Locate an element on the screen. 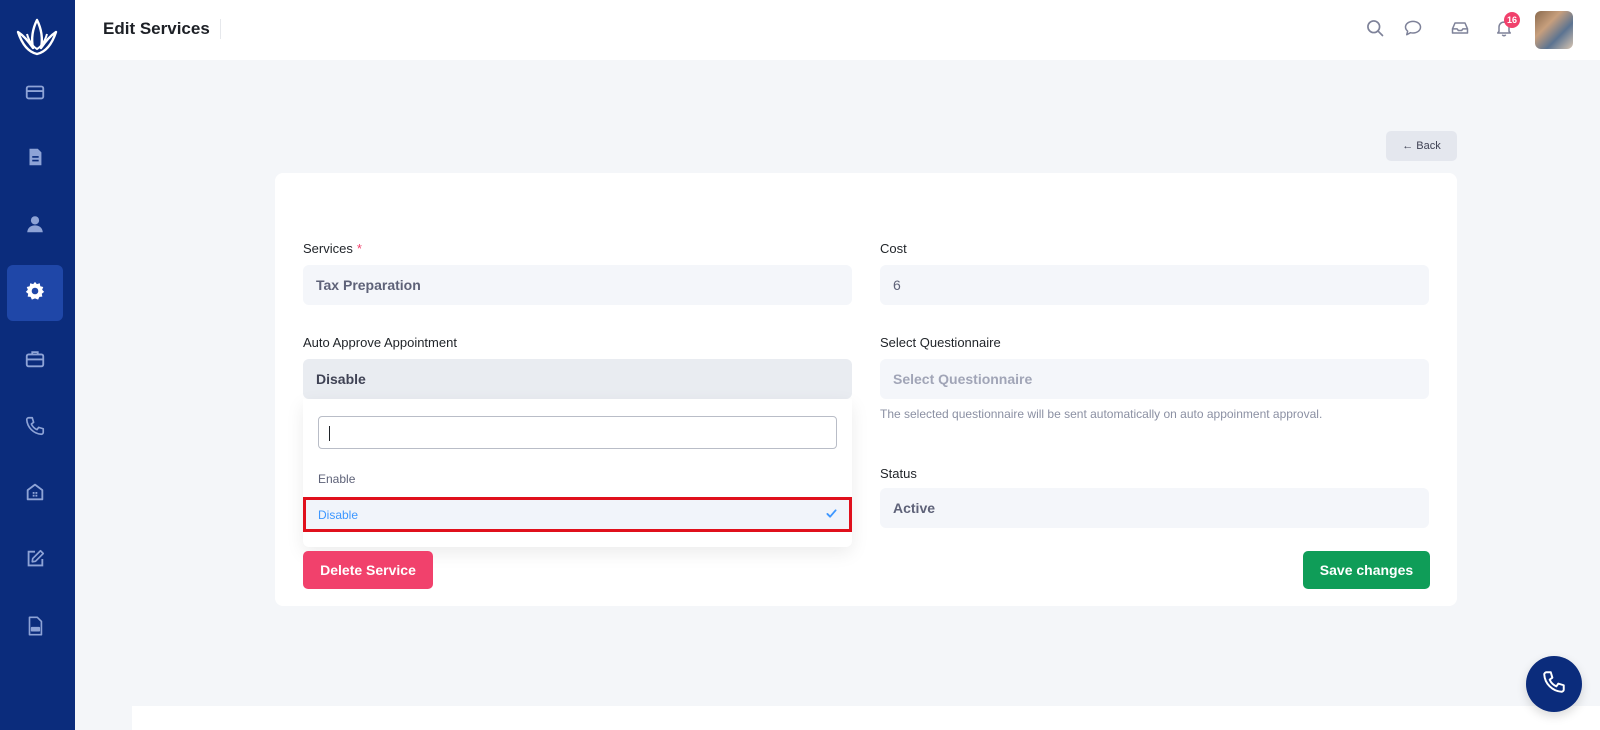  back-button: ← Back is located at coordinates (1421, 146).